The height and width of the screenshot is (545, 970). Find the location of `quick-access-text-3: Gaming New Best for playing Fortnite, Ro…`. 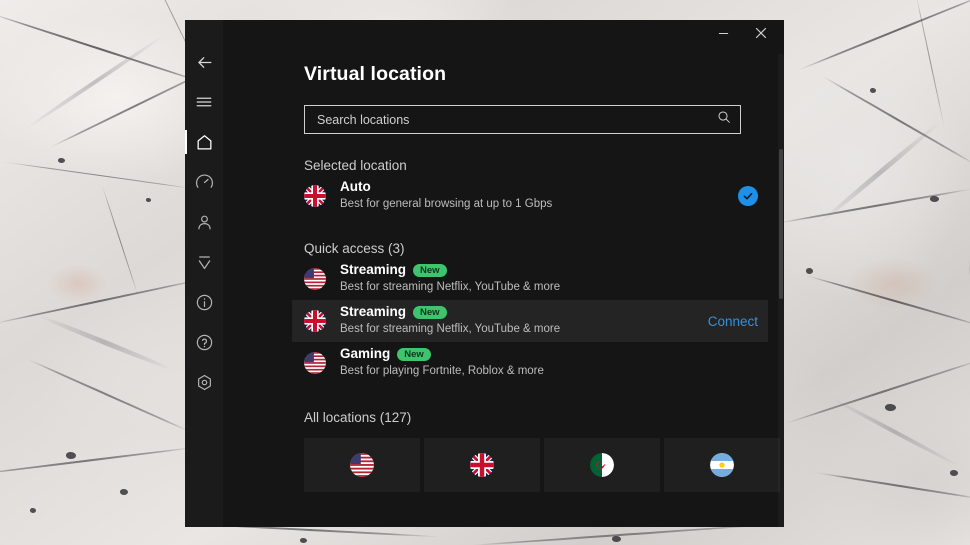

quick-access-text-3: Gaming New Best for playing Fortnite, Ro… is located at coordinates (549, 362).